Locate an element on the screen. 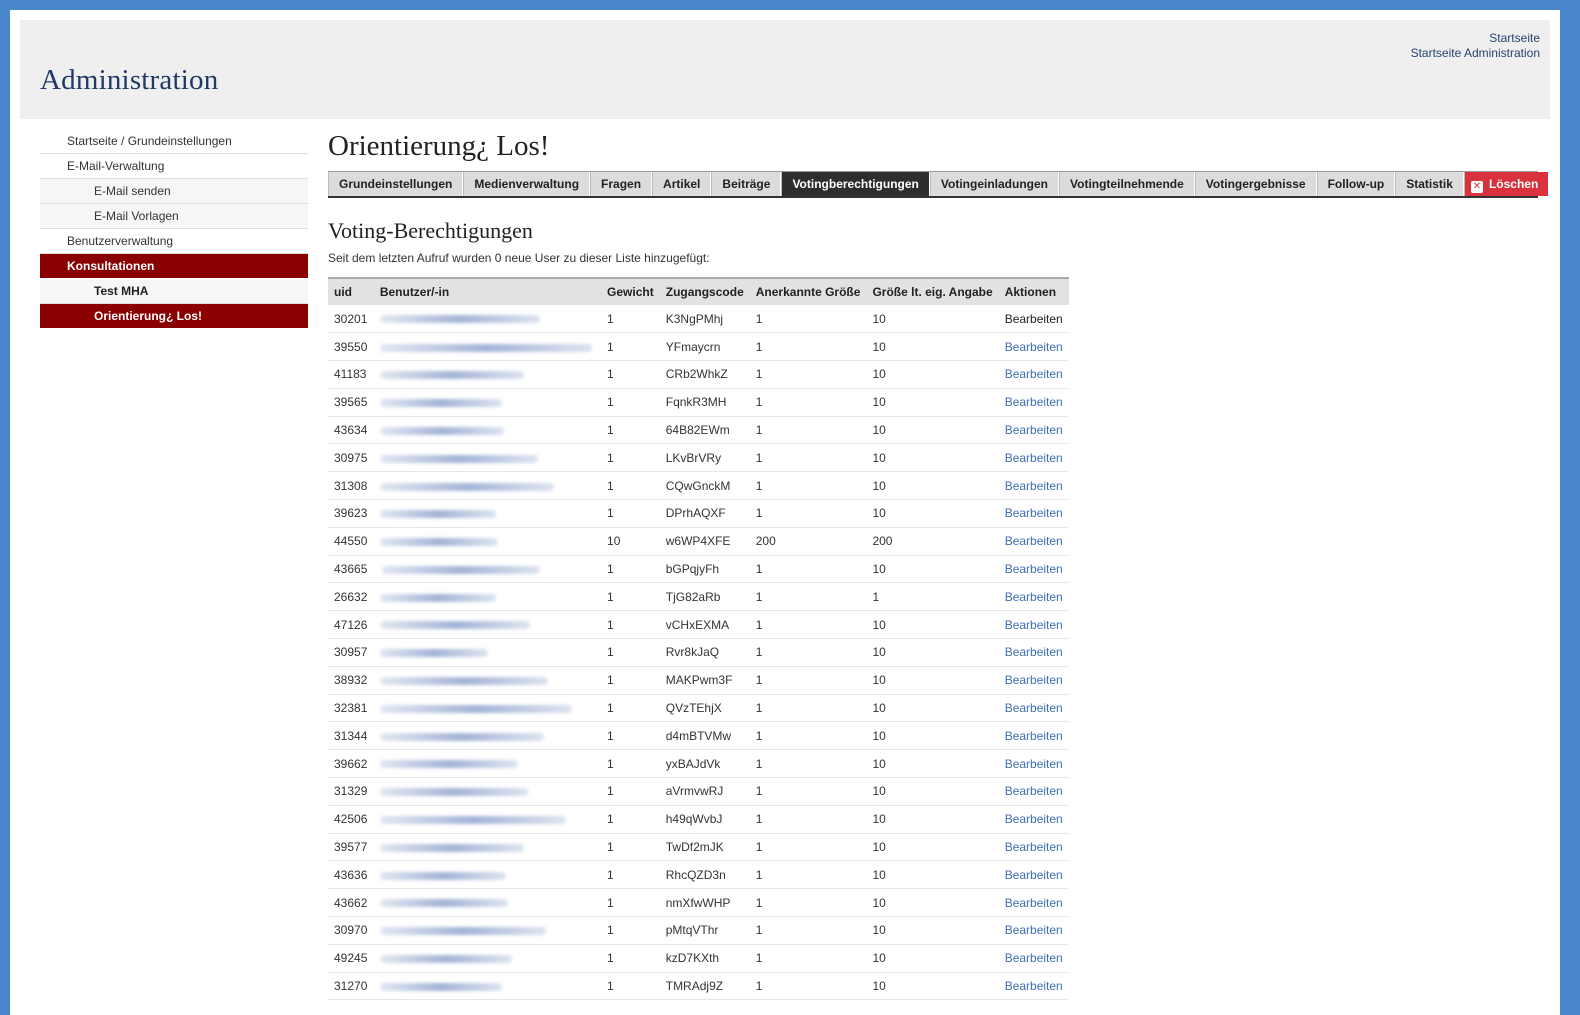 The width and height of the screenshot is (1580, 1015). table-row: 32381 1 QVzTEhjX 1 10 Bearbeiten is located at coordinates (698, 708).